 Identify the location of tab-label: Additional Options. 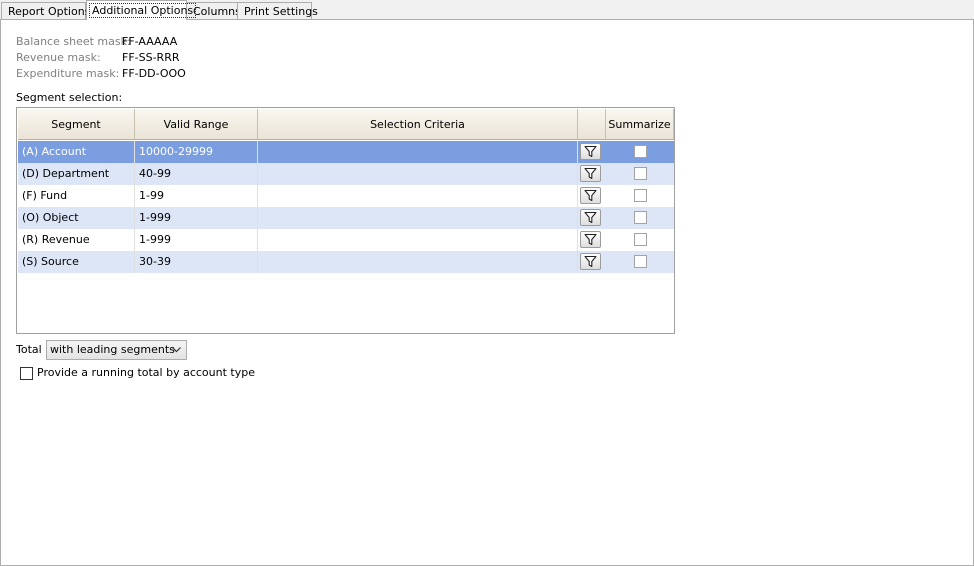
(143, 10).